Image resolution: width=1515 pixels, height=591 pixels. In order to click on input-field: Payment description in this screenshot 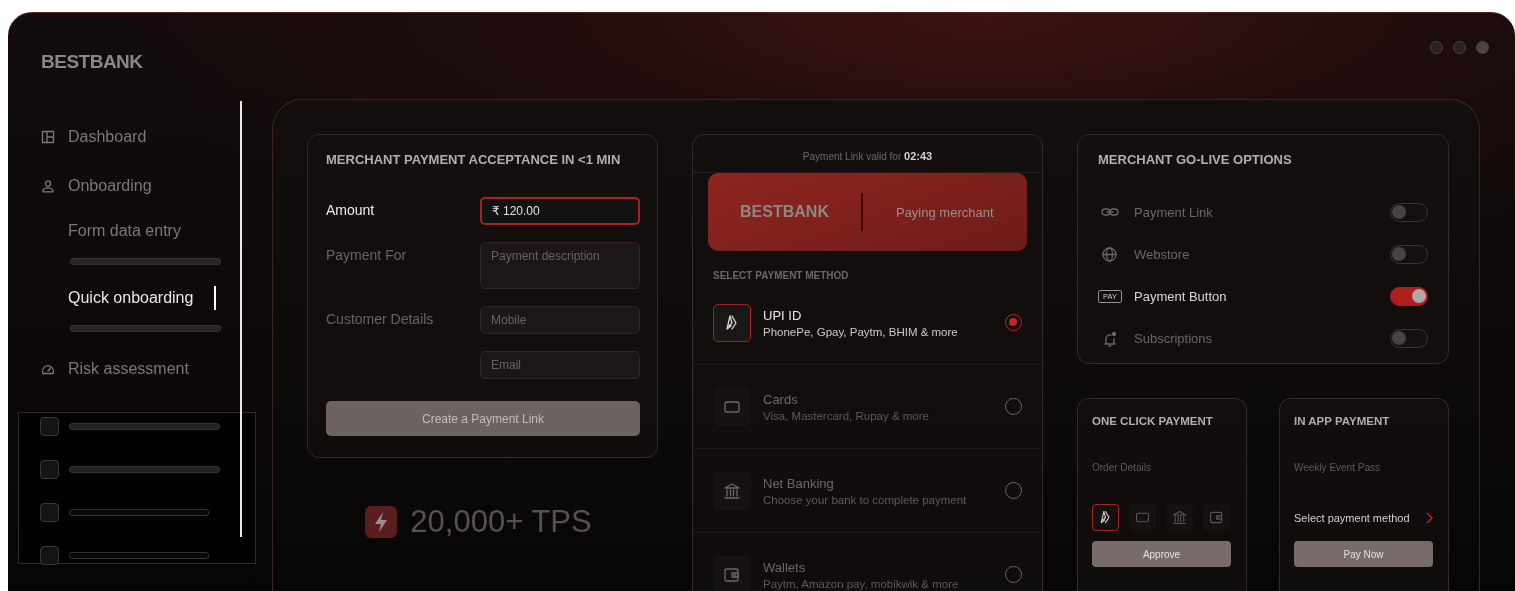, I will do `click(560, 265)`.